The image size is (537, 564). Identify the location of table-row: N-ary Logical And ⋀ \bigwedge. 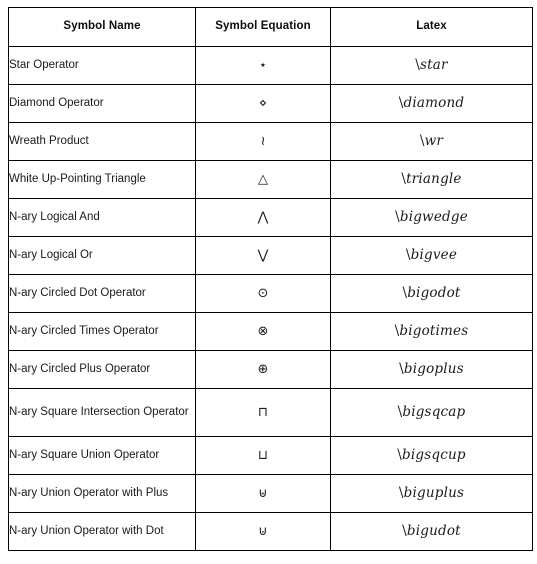
(270, 217).